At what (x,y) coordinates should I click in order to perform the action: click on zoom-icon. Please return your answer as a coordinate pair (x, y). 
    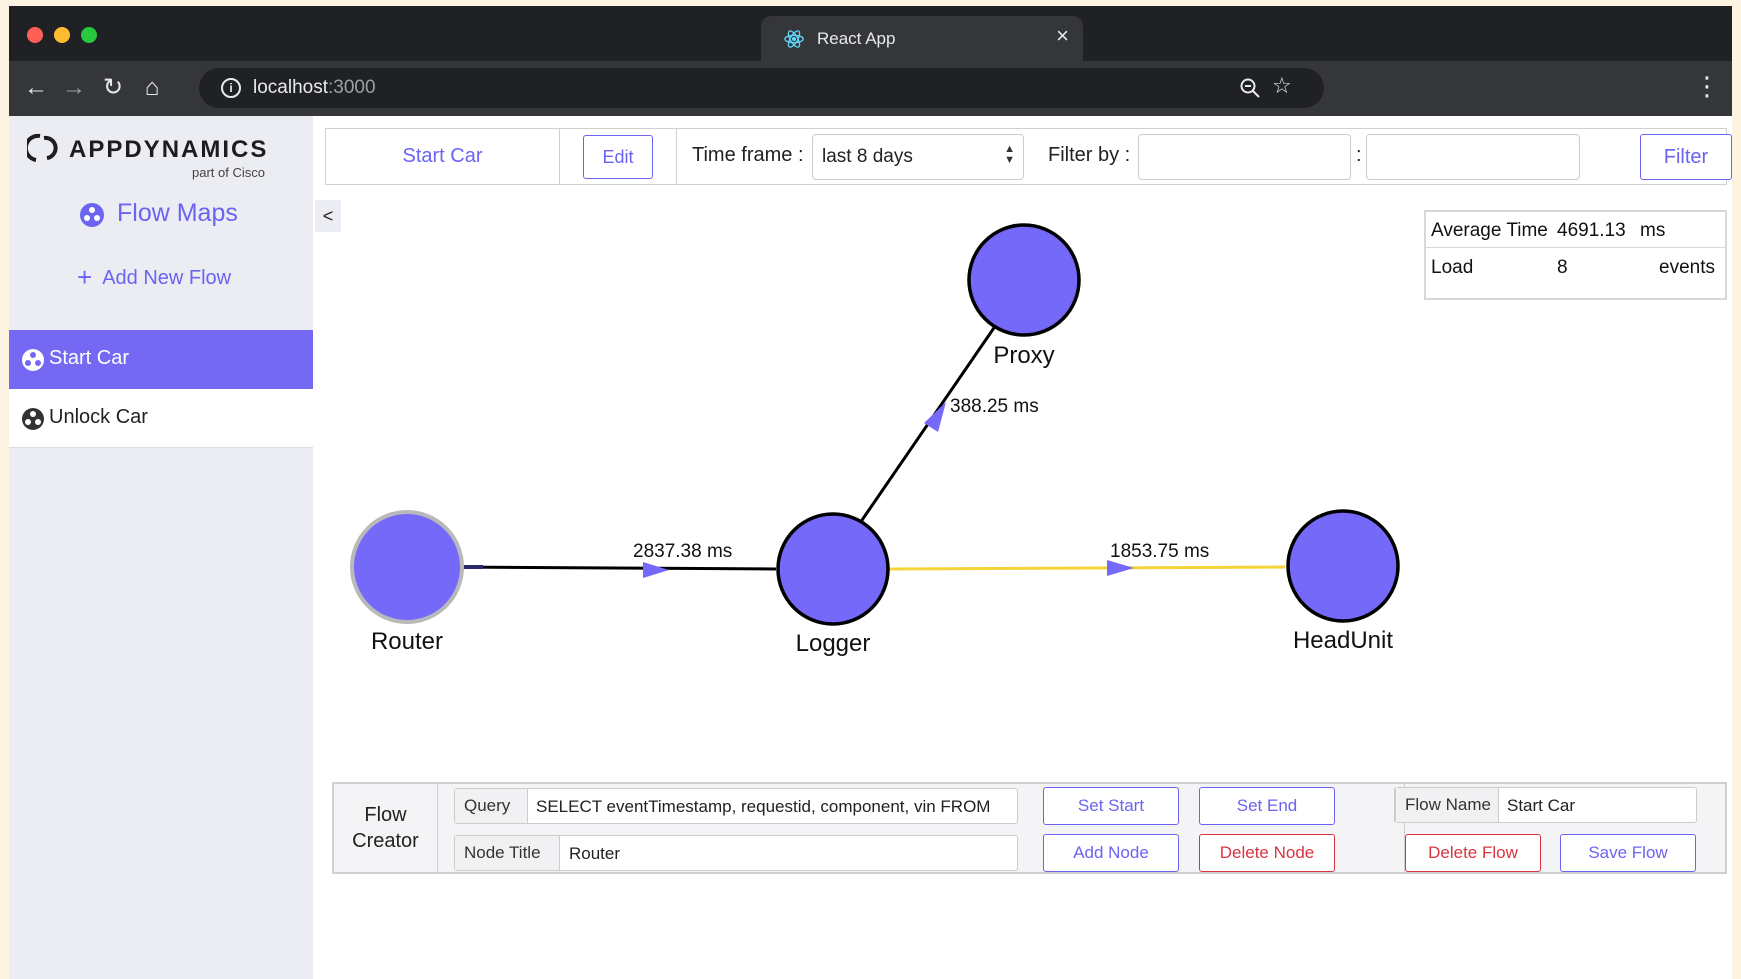
    Looking at the image, I should click on (1250, 88).